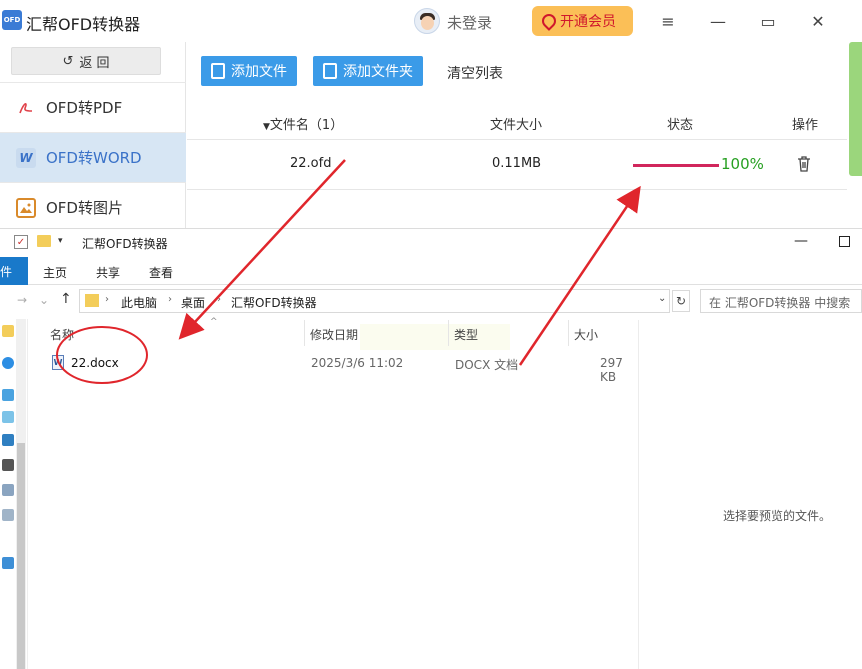  Describe the element at coordinates (108, 272) in the screenshot. I see `tab-share: 共享` at that location.